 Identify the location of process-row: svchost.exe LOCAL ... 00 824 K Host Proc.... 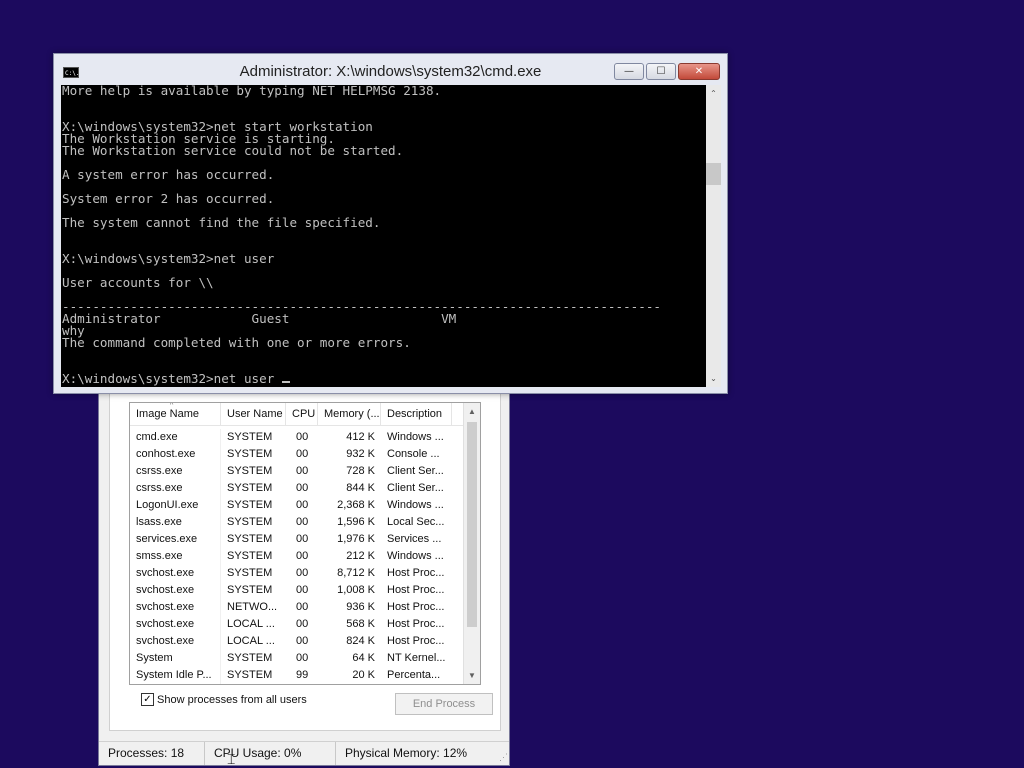
(305, 641).